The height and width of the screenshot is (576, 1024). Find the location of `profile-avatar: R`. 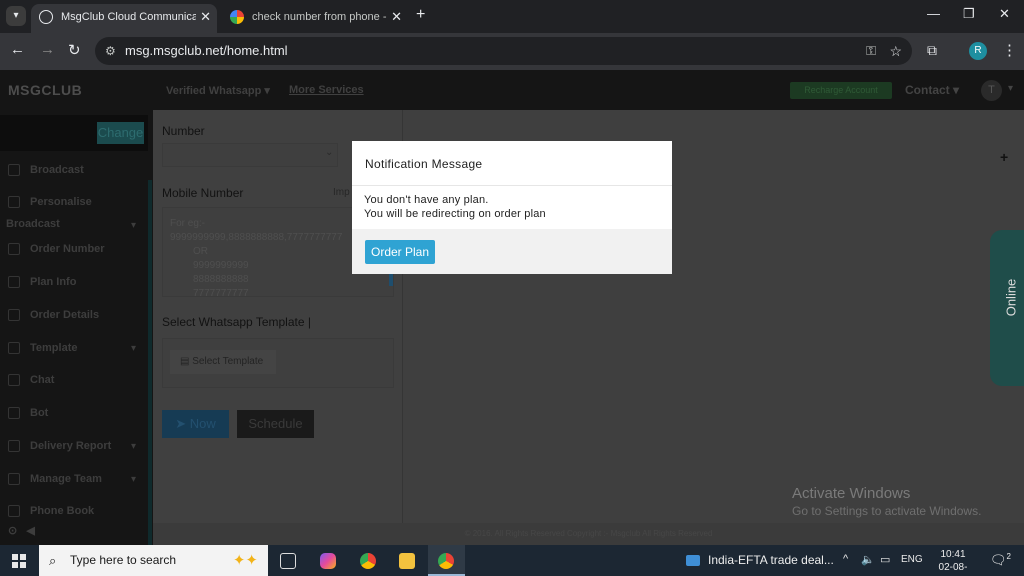

profile-avatar: R is located at coordinates (978, 51).